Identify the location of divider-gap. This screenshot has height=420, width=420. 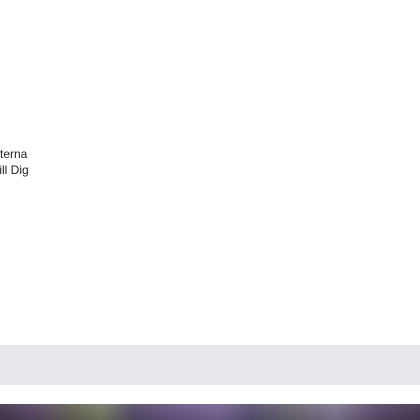
(210, 394).